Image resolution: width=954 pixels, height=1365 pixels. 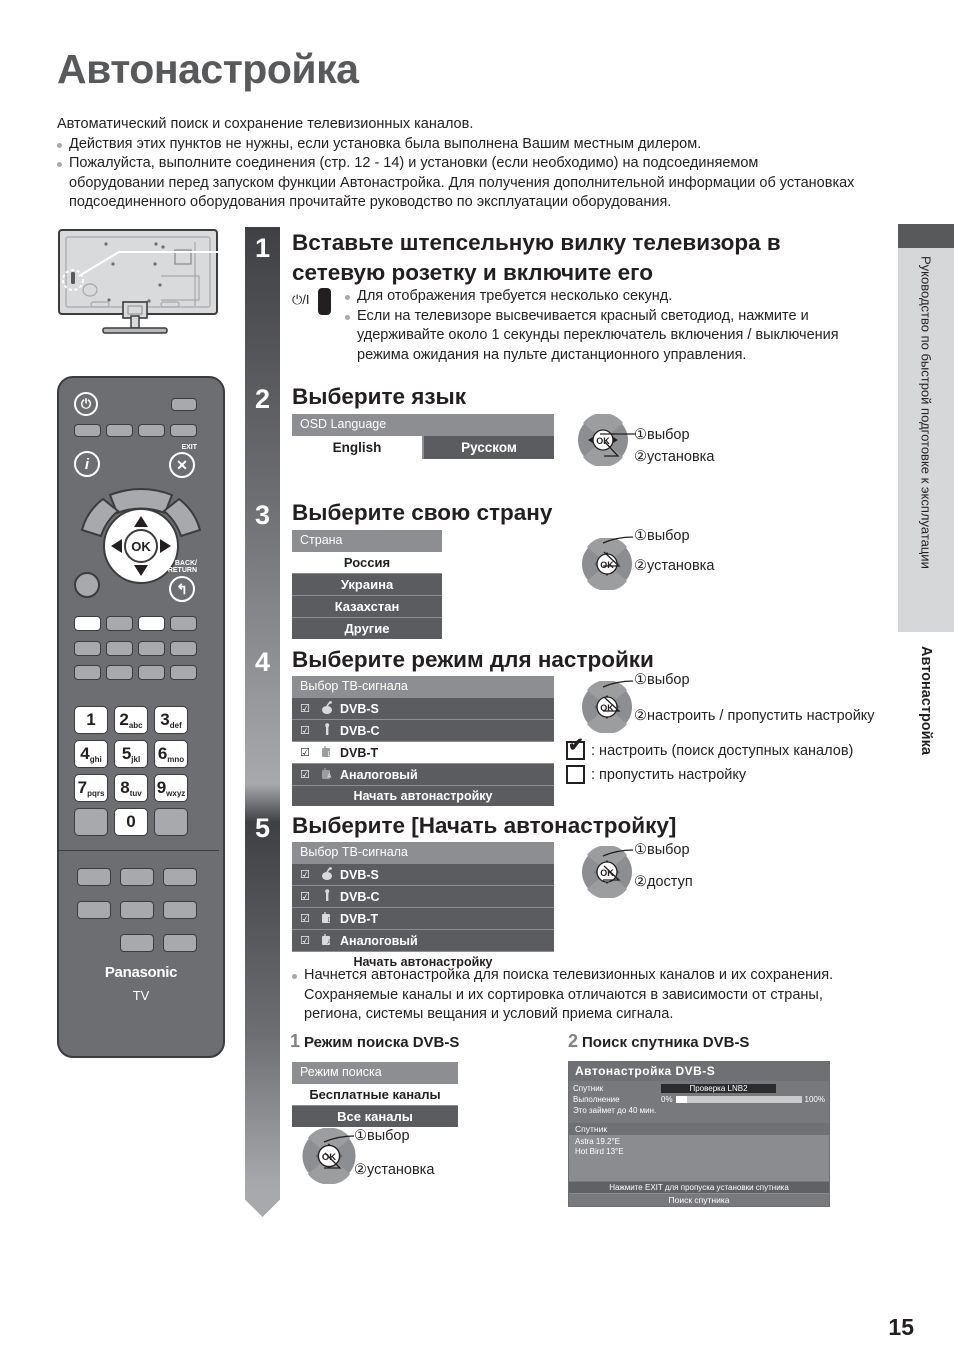 I want to click on remote-power-button: ⏻, so click(x=86, y=404).